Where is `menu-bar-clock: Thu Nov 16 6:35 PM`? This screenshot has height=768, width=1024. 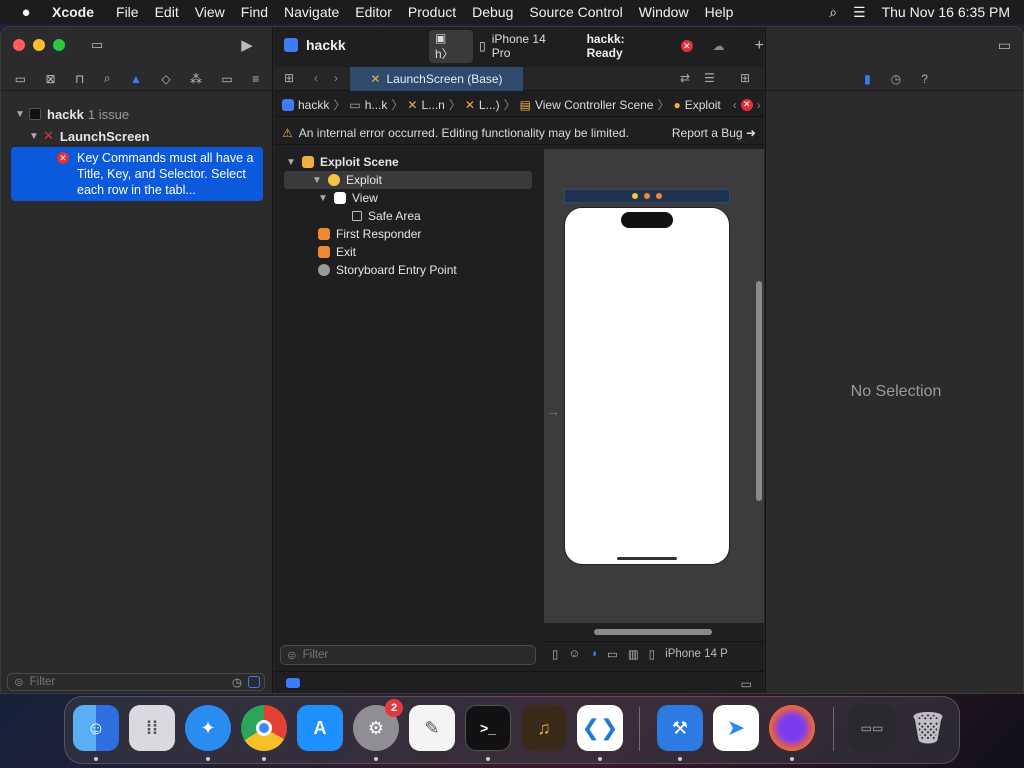
menu-bar-clock: Thu Nov 16 6:35 PM is located at coordinates (946, 12).